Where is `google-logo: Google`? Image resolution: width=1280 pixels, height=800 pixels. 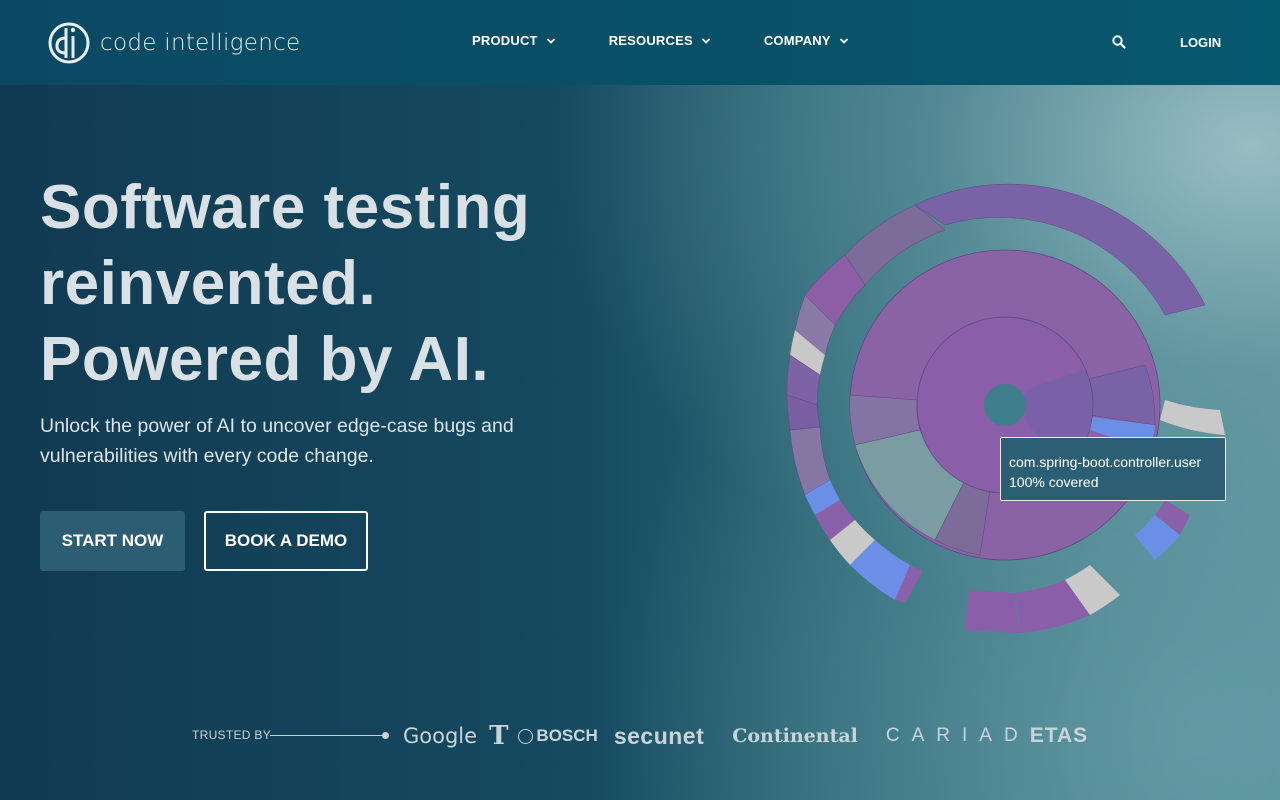 google-logo: Google is located at coordinates (440, 736).